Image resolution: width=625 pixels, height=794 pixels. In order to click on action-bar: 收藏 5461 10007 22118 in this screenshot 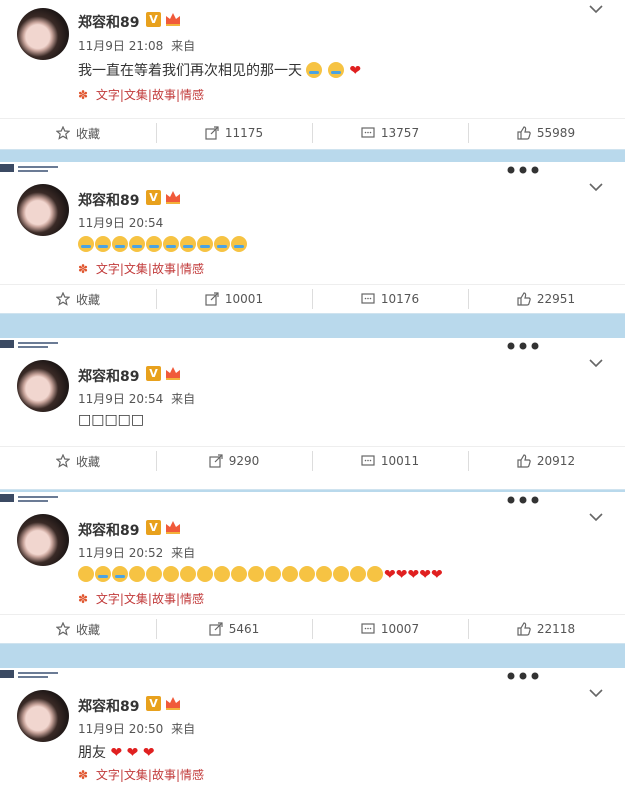, I will do `click(312, 628)`.